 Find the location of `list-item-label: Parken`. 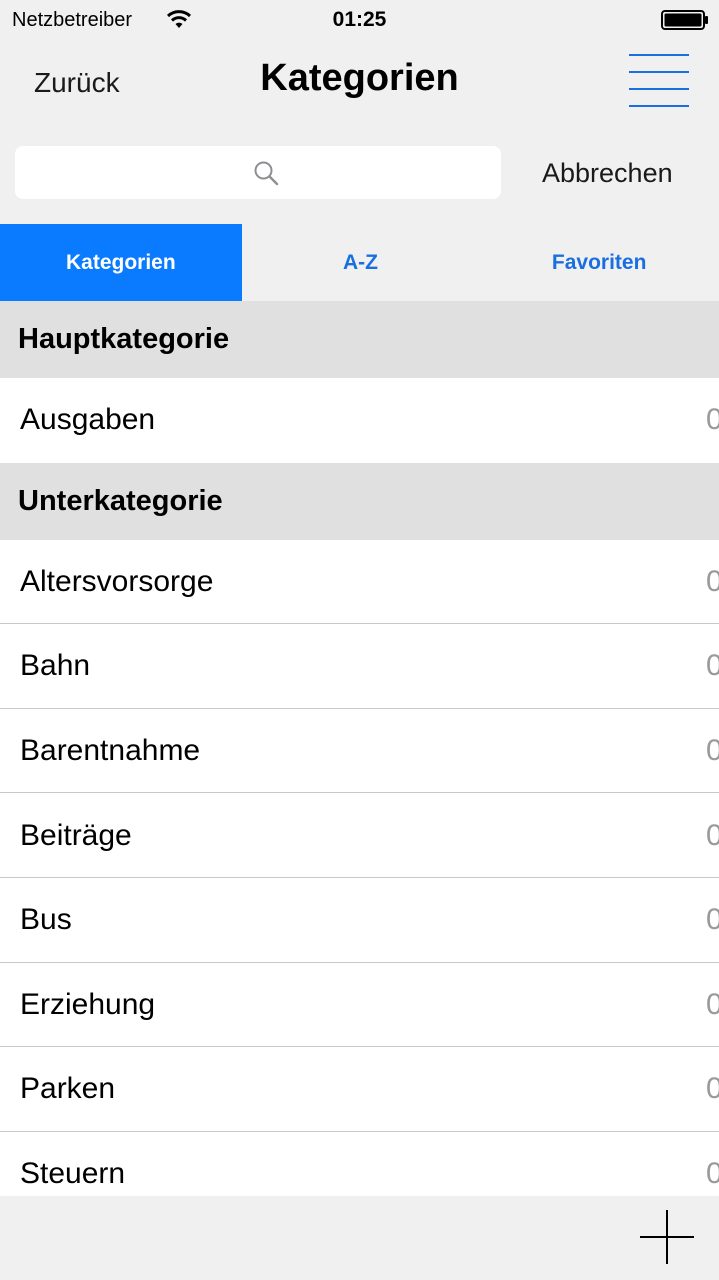

list-item-label: Parken is located at coordinates (68, 1089).